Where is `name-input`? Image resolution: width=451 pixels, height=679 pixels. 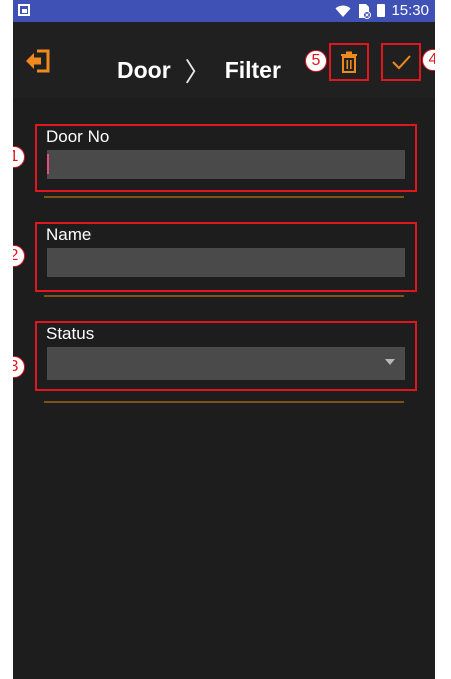
name-input is located at coordinates (226, 262).